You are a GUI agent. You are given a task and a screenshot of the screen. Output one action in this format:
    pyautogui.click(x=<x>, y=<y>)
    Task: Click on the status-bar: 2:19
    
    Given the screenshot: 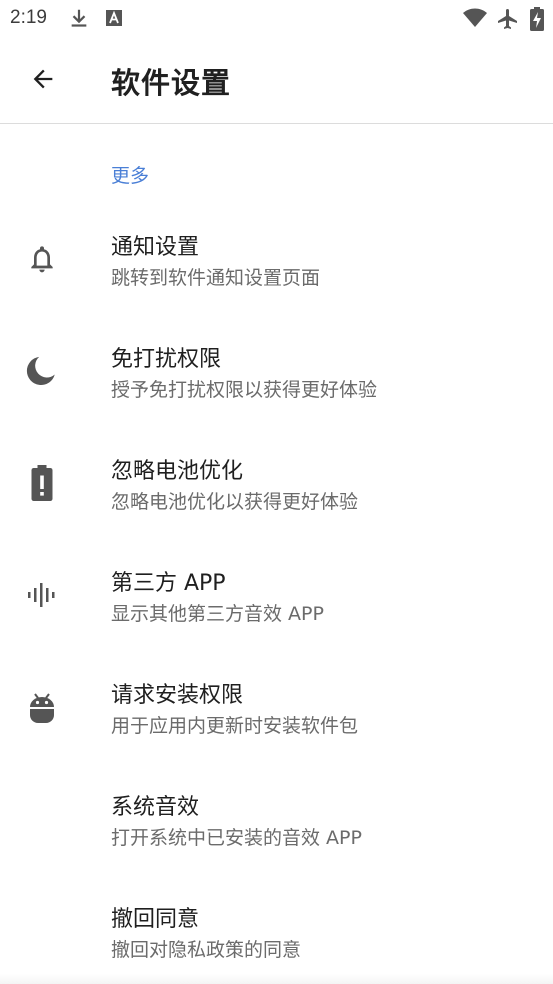 What is the action you would take?
    pyautogui.click(x=276, y=19)
    